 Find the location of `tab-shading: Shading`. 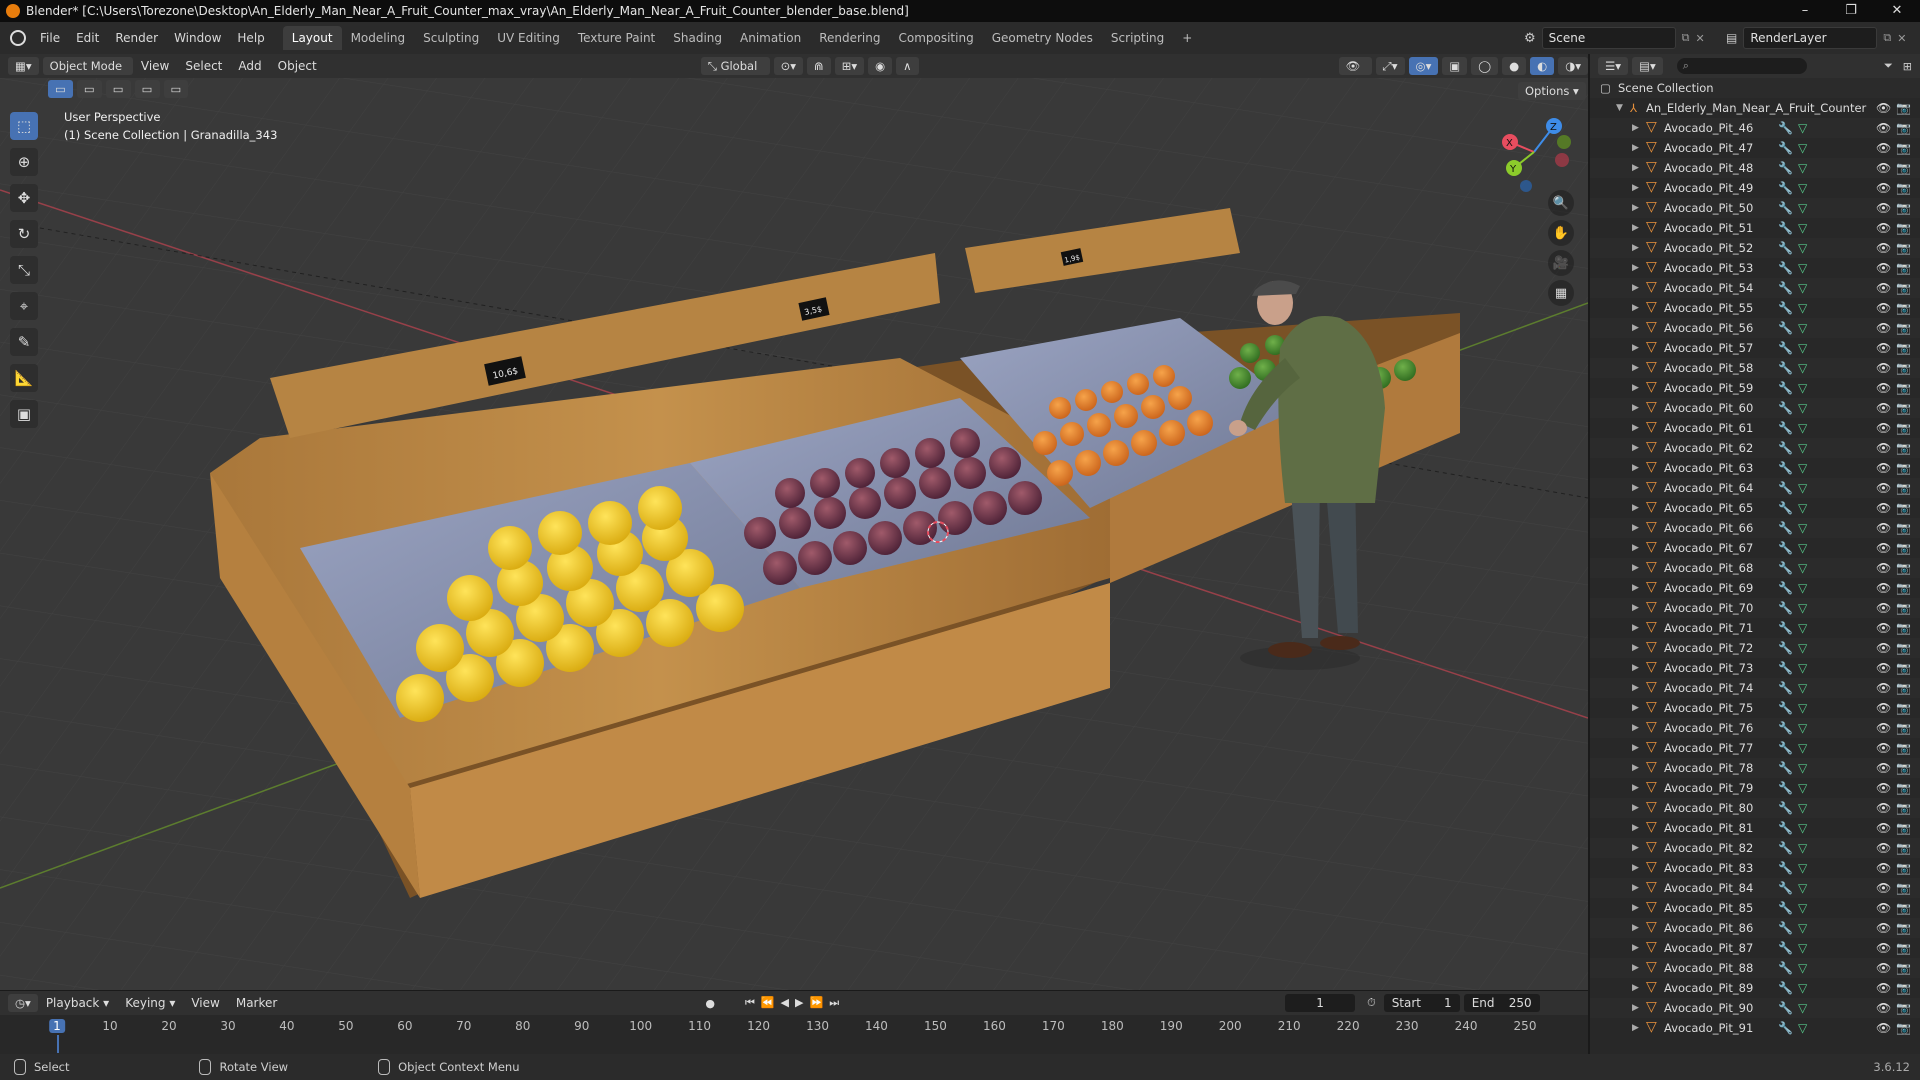

tab-shading: Shading is located at coordinates (697, 38).